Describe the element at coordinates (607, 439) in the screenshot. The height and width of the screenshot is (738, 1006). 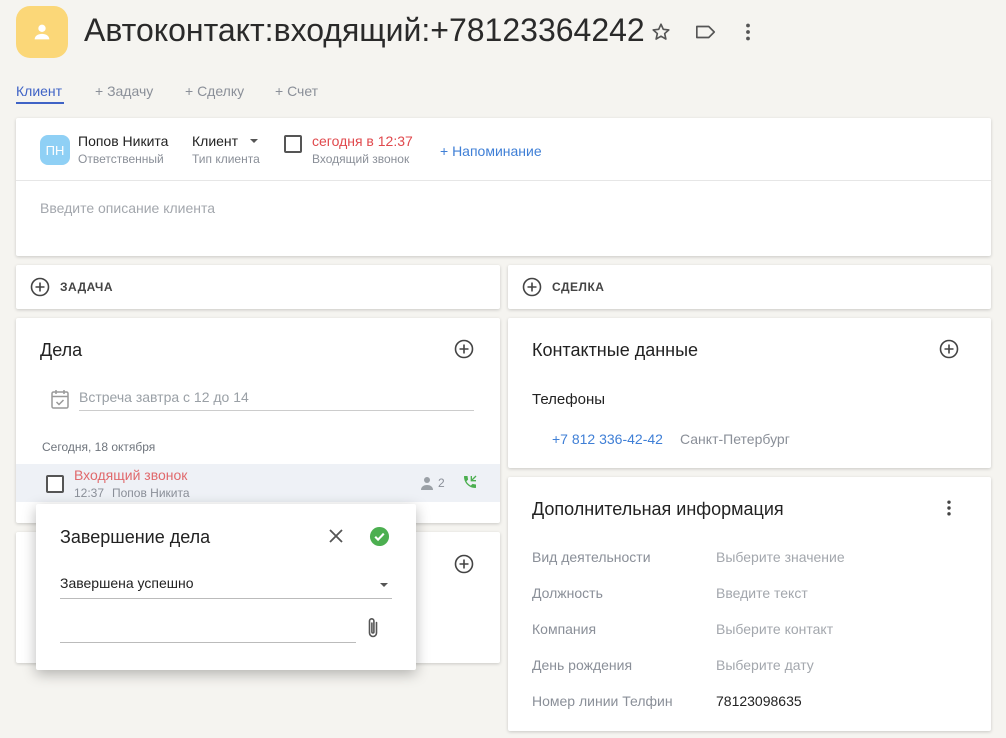
I see `phone-link: +7 812 336-42-42` at that location.